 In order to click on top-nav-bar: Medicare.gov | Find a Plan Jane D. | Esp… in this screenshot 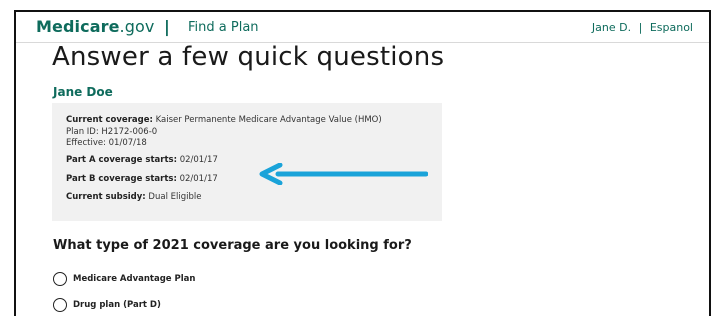, I will do `click(362, 27)`.